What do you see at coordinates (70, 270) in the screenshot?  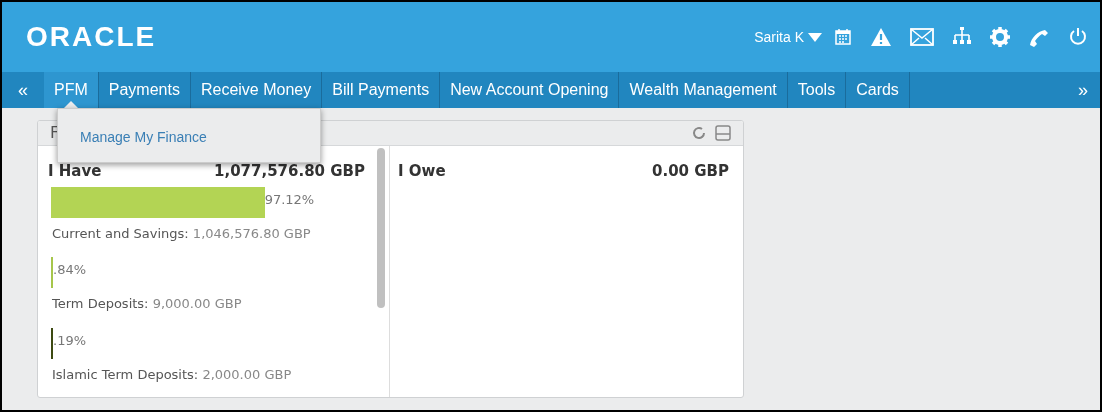 I see `percent-label: .84%` at bounding box center [70, 270].